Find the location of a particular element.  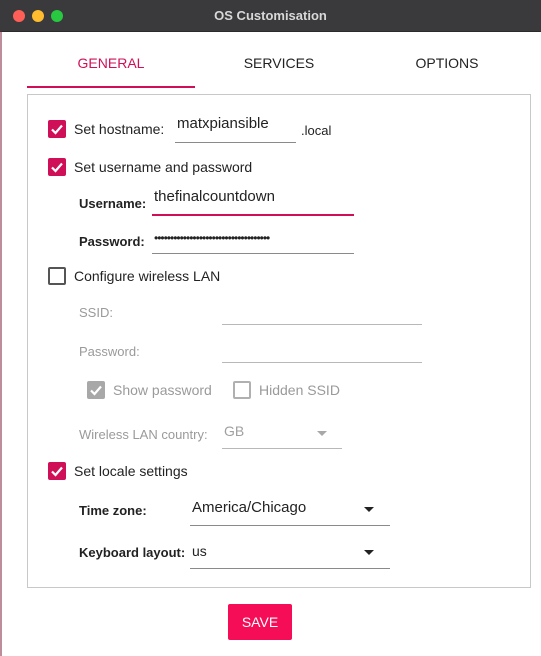

hostname-label: Set hostname: is located at coordinates (119, 129).